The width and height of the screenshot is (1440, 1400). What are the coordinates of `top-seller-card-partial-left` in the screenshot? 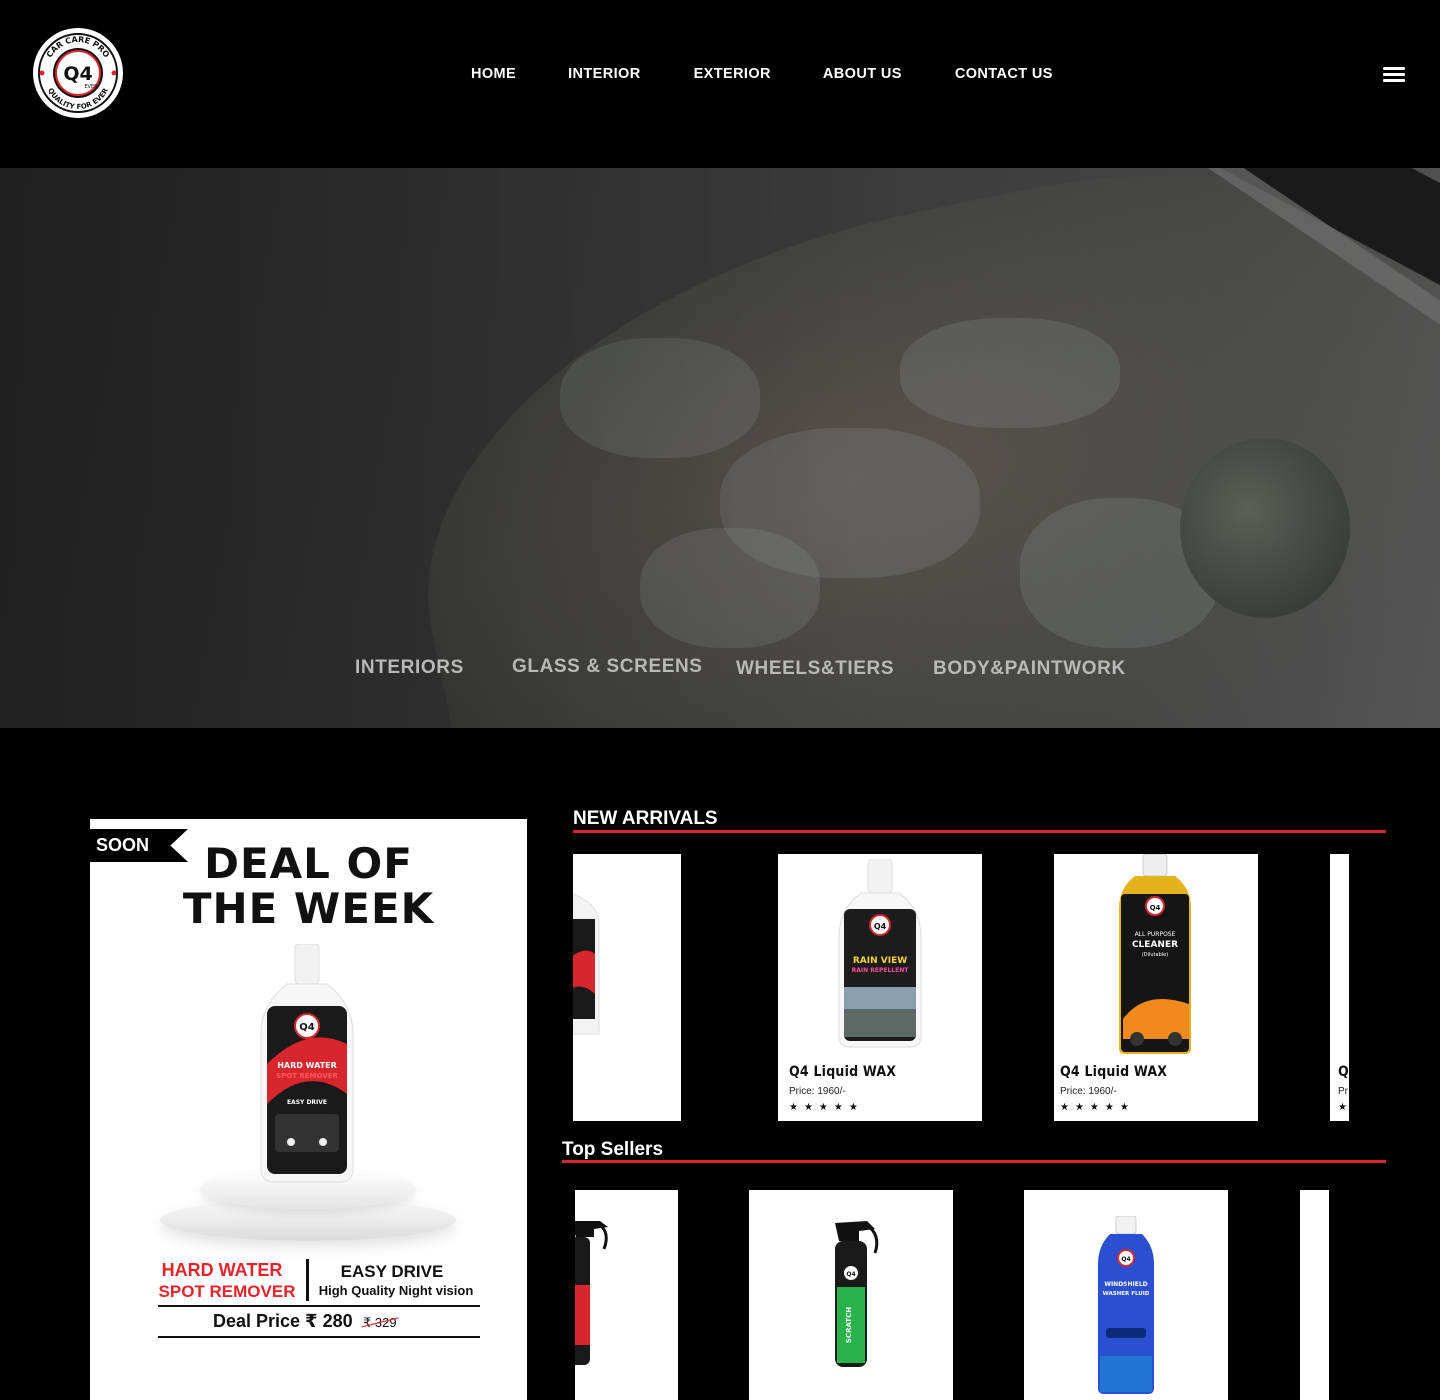 It's located at (626, 1295).